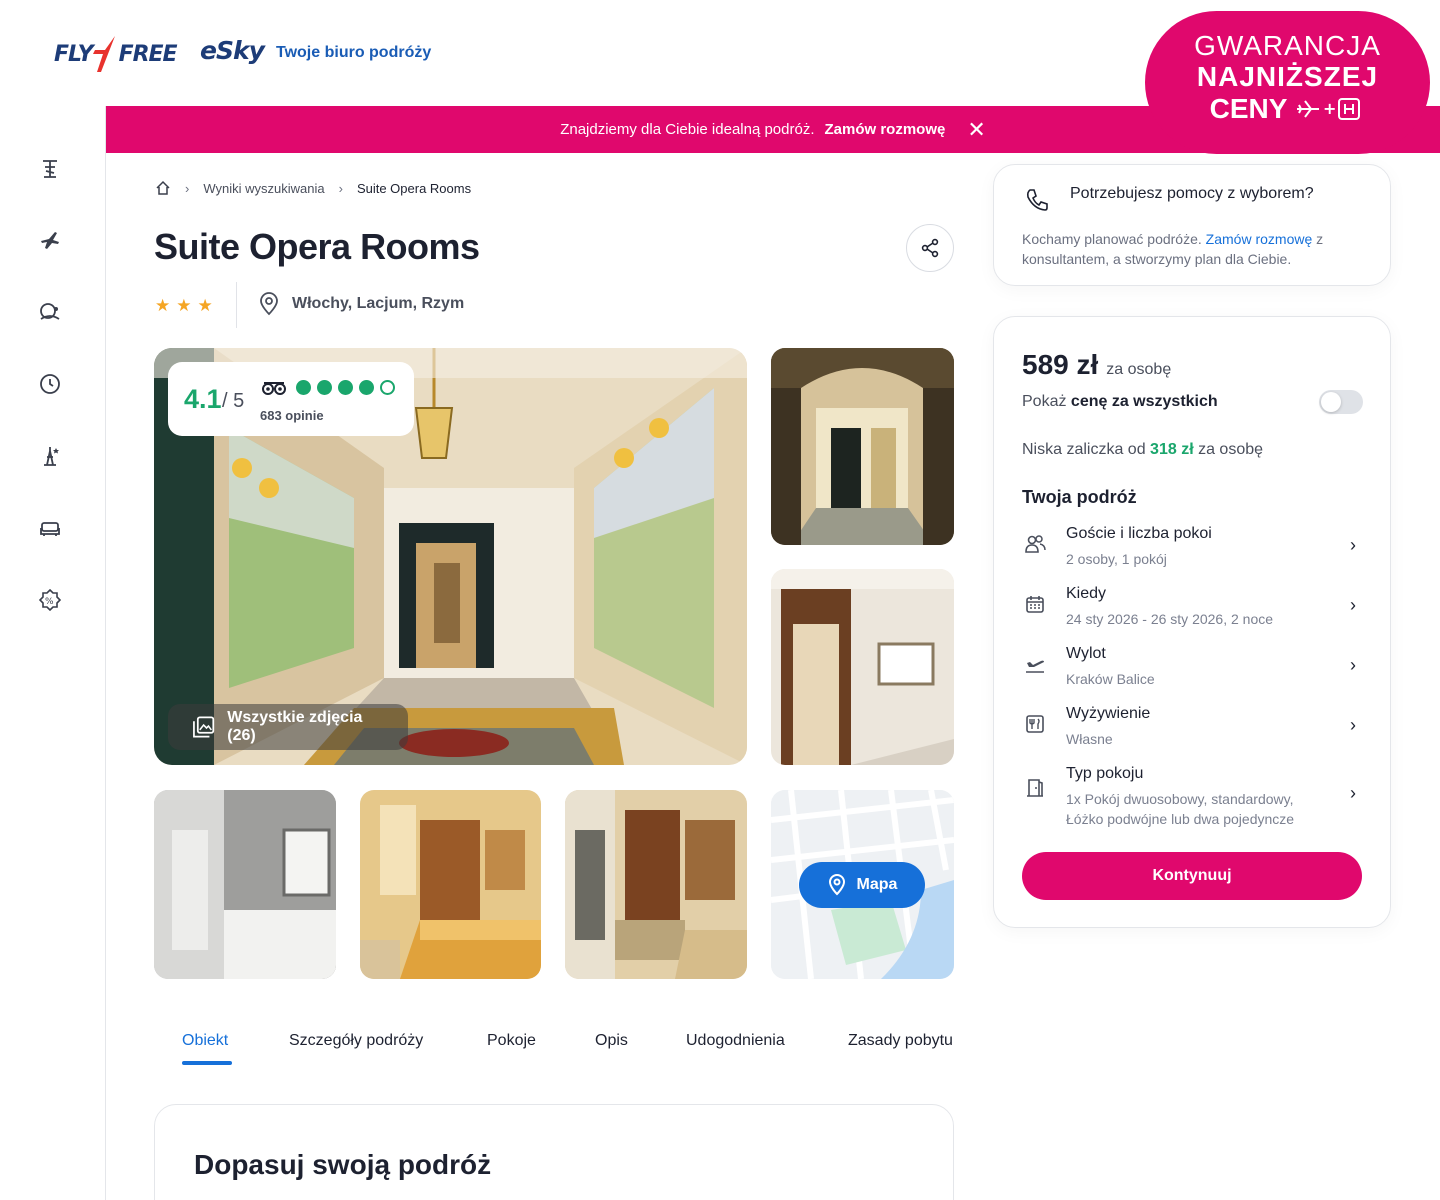 This screenshot has height=1200, width=1440. What do you see at coordinates (1192, 670) in the screenshot?
I see `trip-row-departure: Wylot Kraków Balice ›` at bounding box center [1192, 670].